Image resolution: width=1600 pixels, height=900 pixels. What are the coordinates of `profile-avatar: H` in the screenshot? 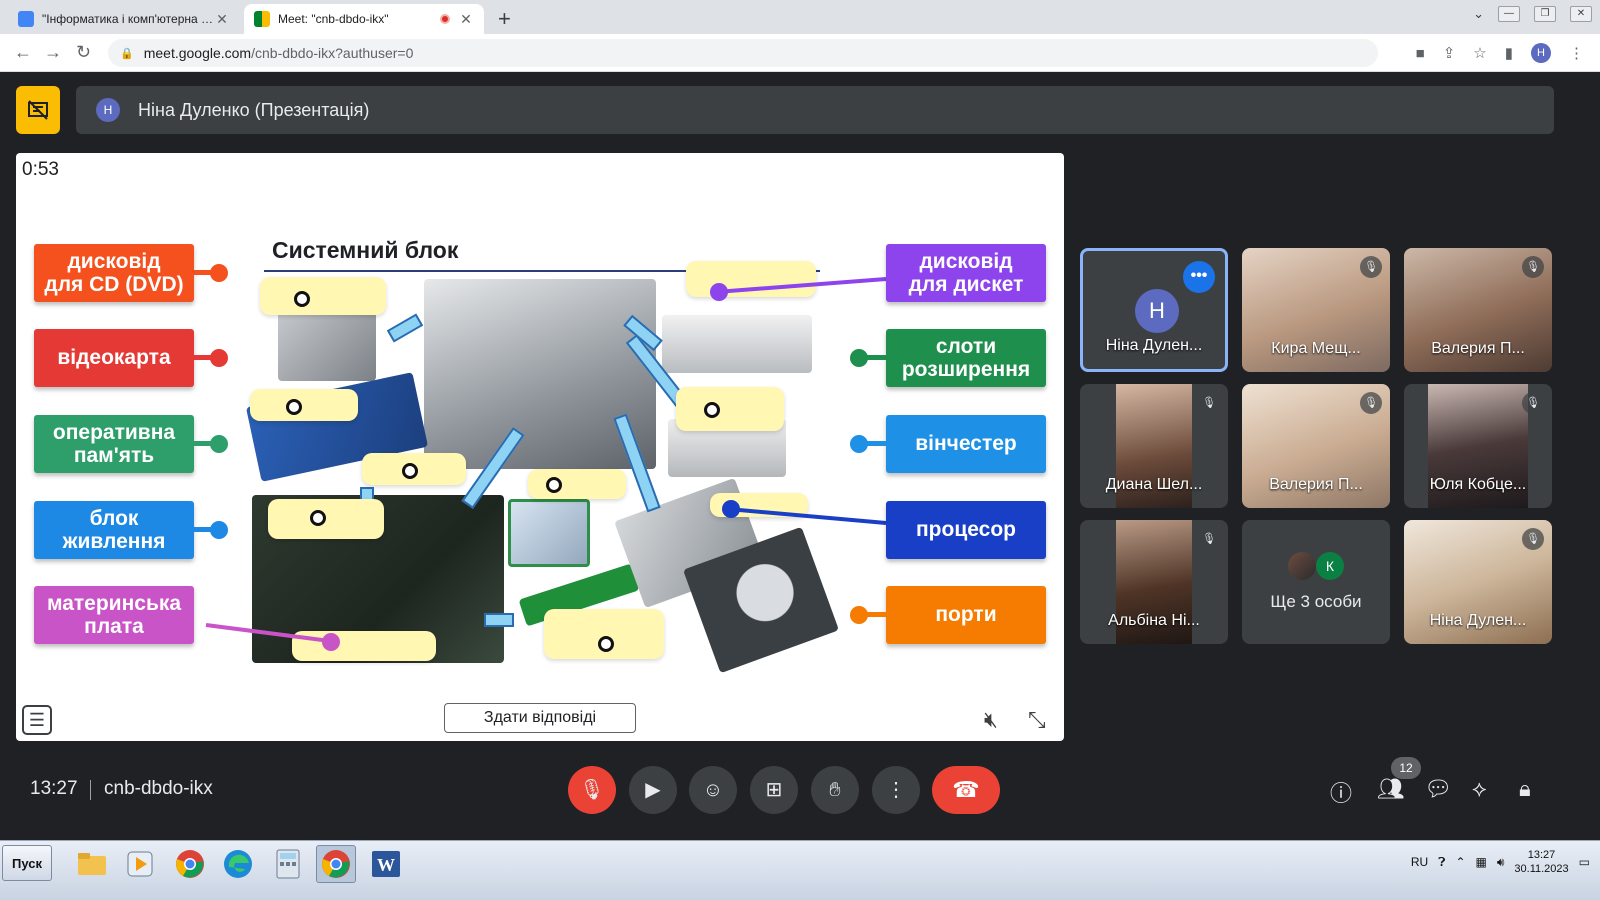 It's located at (1541, 53).